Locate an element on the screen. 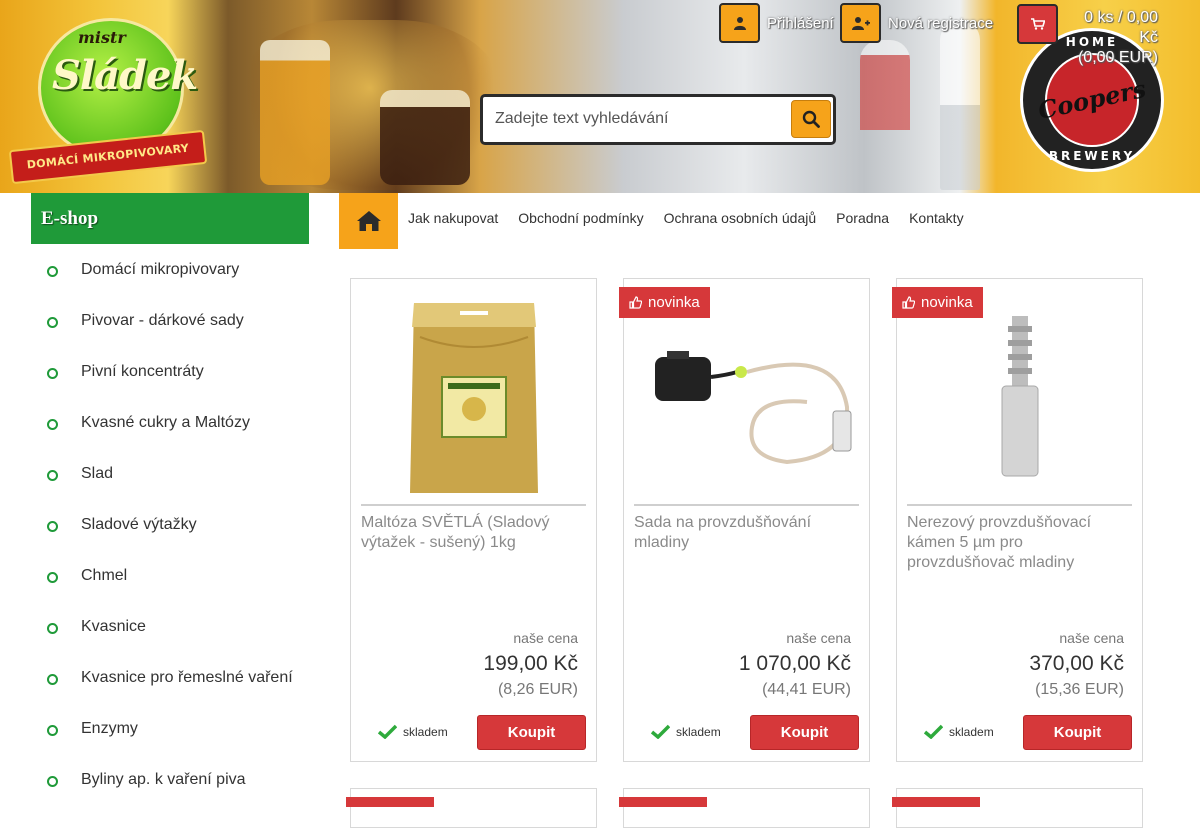  steel-stone-image is located at coordinates (1019, 395).